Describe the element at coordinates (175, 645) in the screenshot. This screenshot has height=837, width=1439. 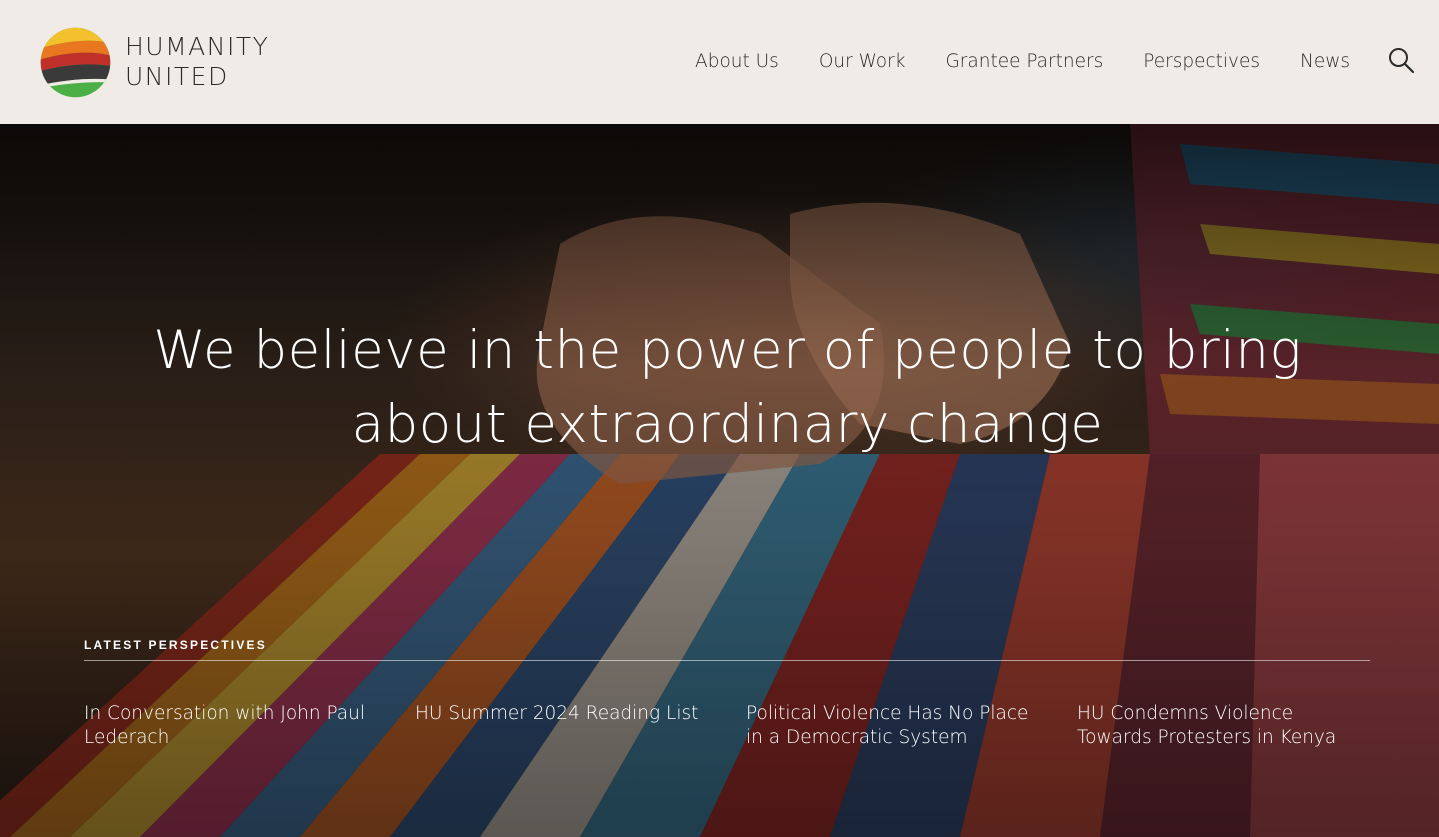
I see `latest-perspectives-label: LATEST PERSPECTIVES` at that location.